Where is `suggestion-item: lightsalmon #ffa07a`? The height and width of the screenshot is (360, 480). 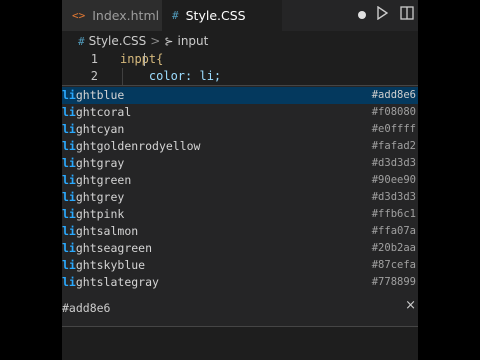
suggestion-item: lightsalmon #ffa07a is located at coordinates (240, 231).